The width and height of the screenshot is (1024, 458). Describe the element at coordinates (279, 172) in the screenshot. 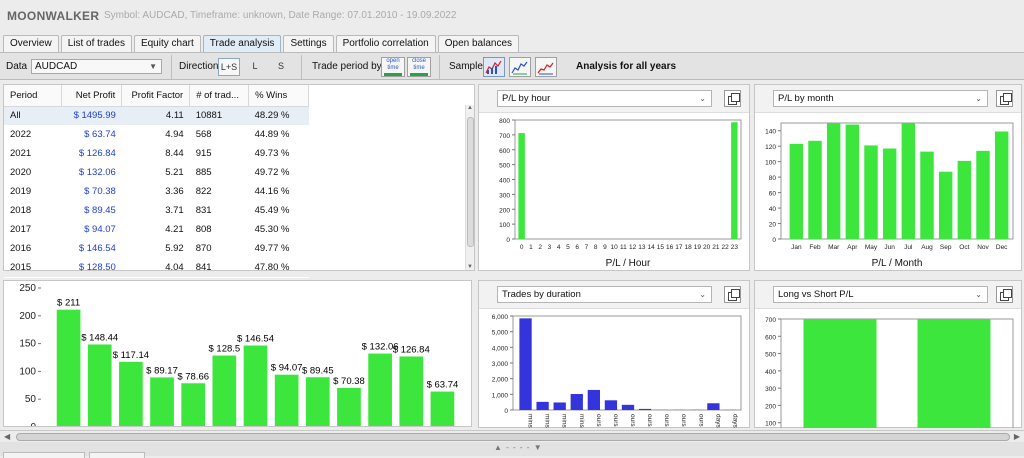

I see `cell-pct-wins: 49.72 %` at that location.